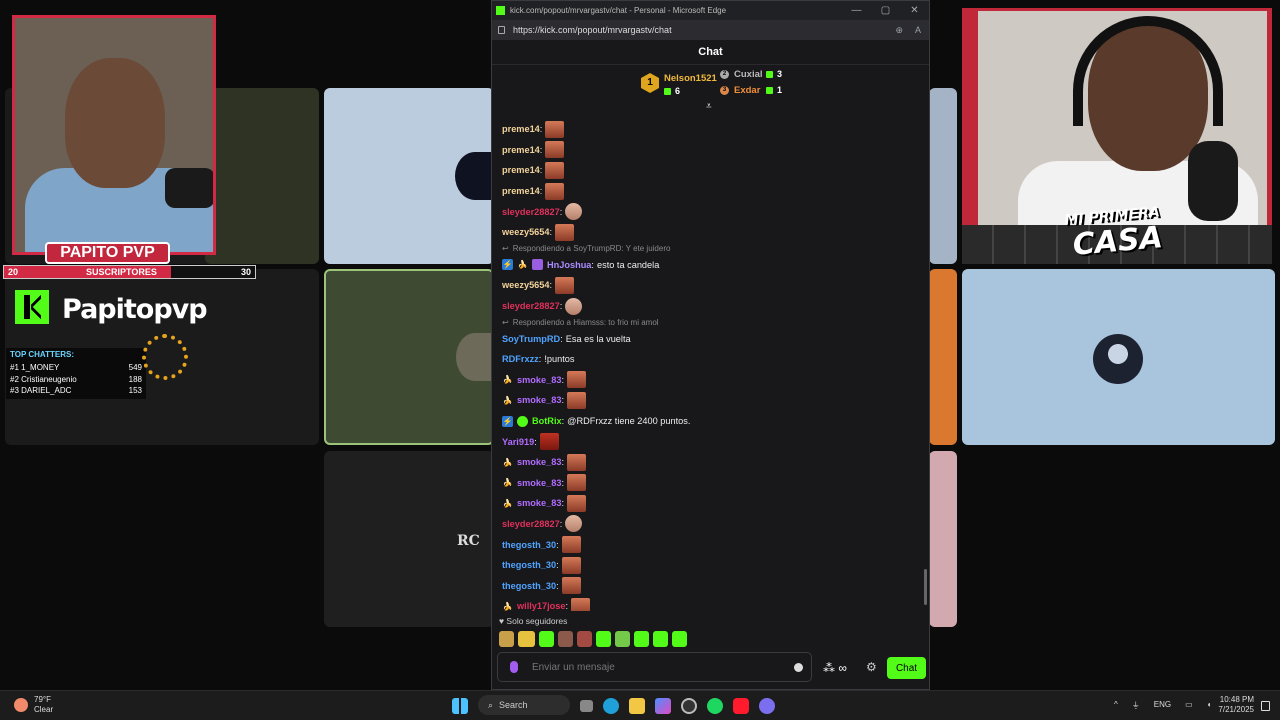  I want to click on zoom-icon: ⊕, so click(899, 30).